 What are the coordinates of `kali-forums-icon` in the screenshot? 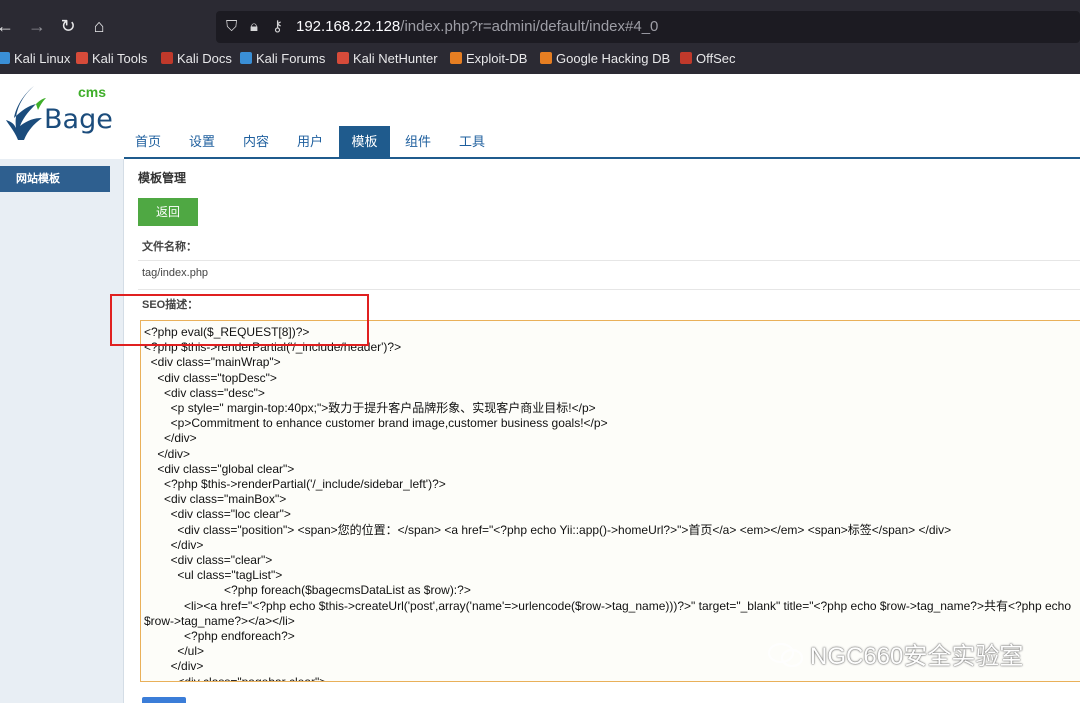 It's located at (246, 58).